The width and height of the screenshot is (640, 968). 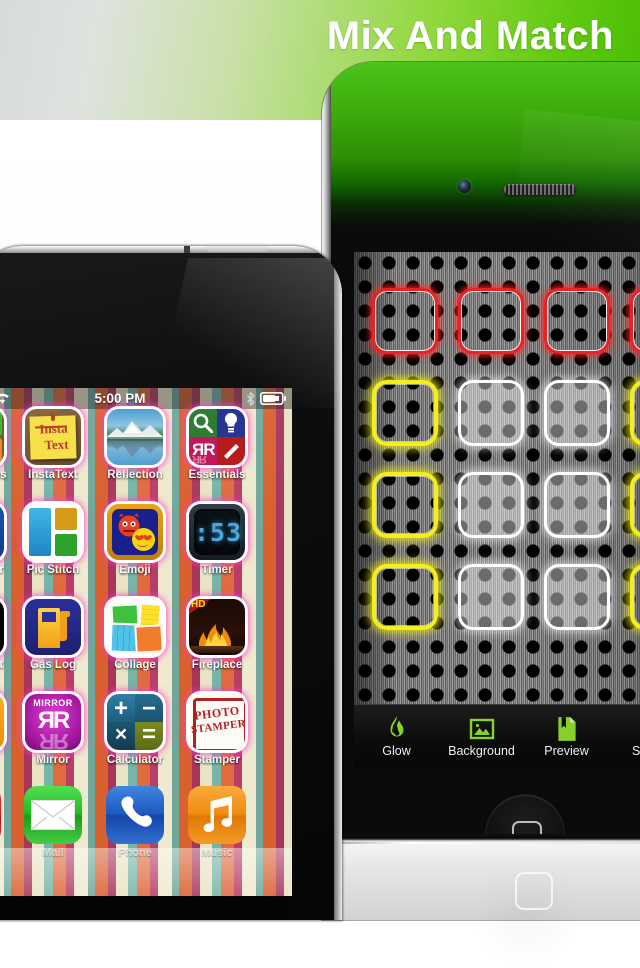 What do you see at coordinates (217, 815) in the screenshot?
I see `music-app-icon` at bounding box center [217, 815].